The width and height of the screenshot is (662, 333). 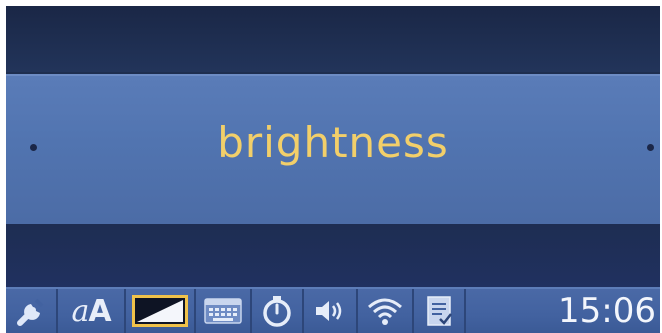 I want to click on document-tab, so click(x=440, y=311).